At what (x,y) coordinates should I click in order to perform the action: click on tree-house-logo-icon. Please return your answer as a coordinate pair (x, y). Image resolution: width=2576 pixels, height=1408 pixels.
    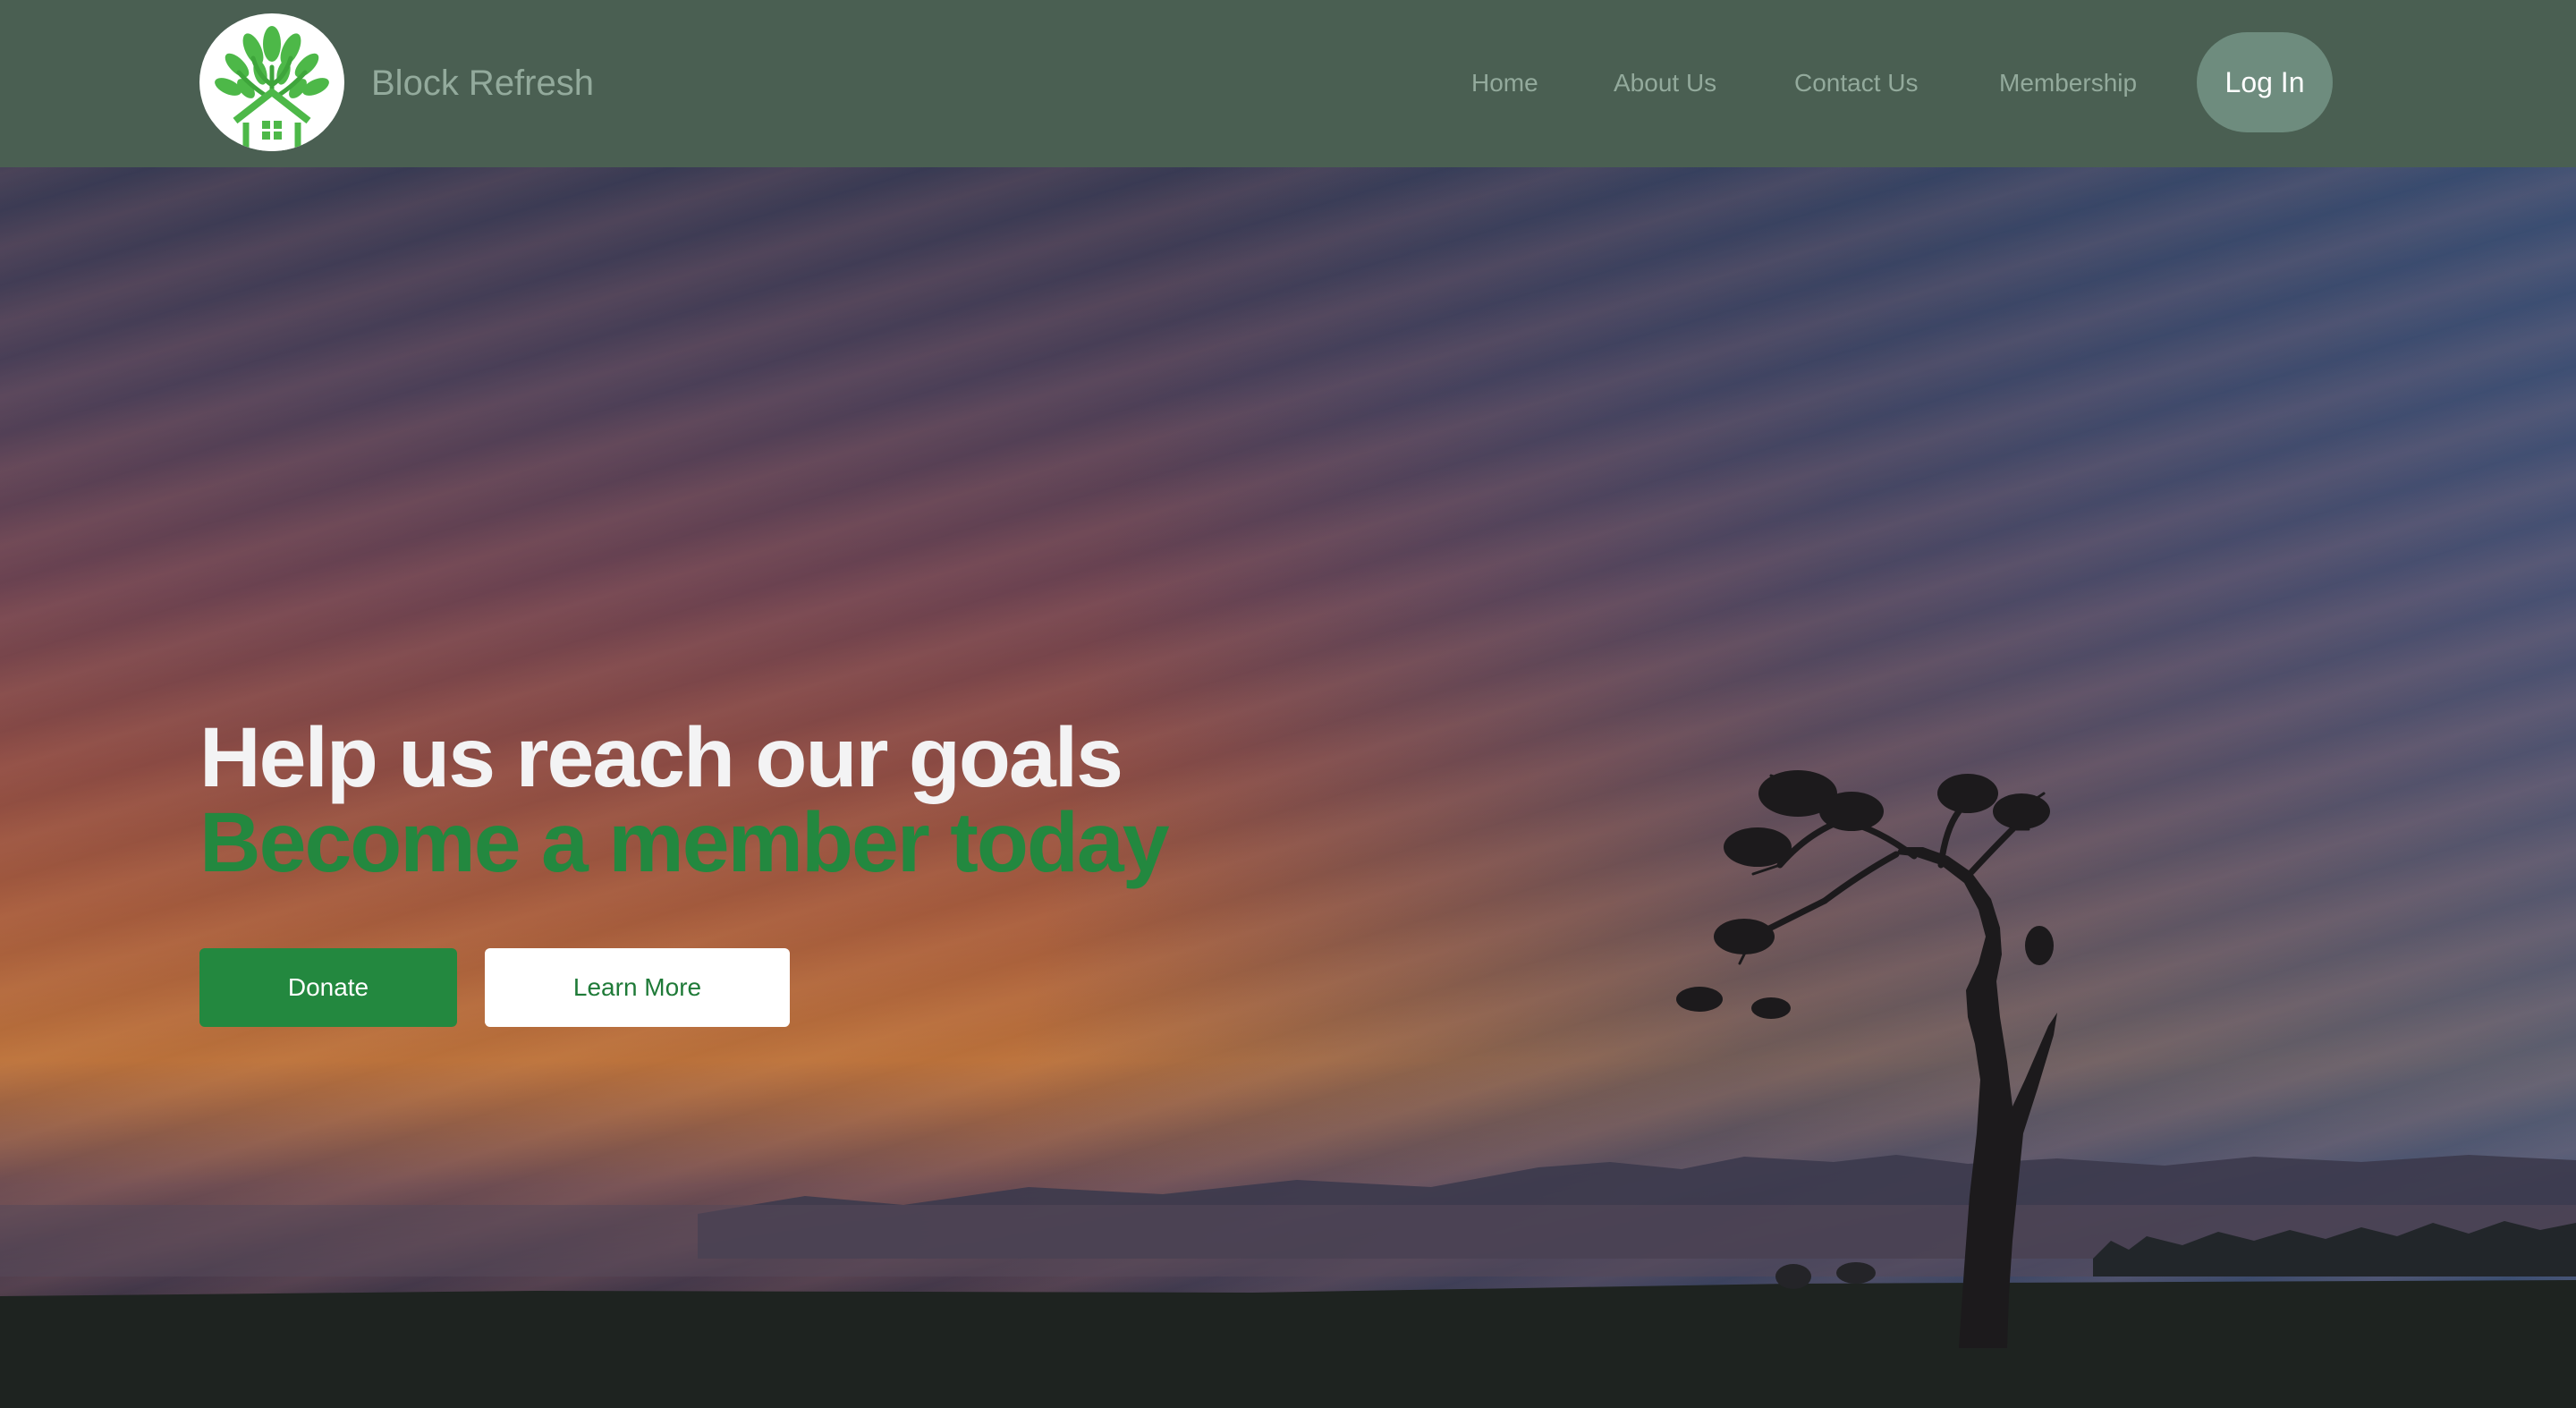
    Looking at the image, I should click on (271, 82).